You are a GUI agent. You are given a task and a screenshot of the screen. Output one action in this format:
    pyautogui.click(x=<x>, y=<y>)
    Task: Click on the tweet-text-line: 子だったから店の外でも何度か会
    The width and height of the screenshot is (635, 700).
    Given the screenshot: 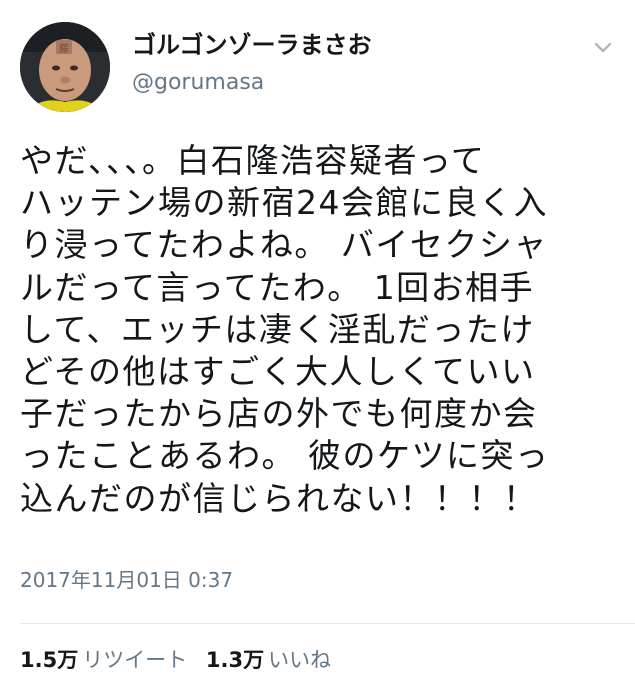 What is the action you would take?
    pyautogui.click(x=279, y=414)
    